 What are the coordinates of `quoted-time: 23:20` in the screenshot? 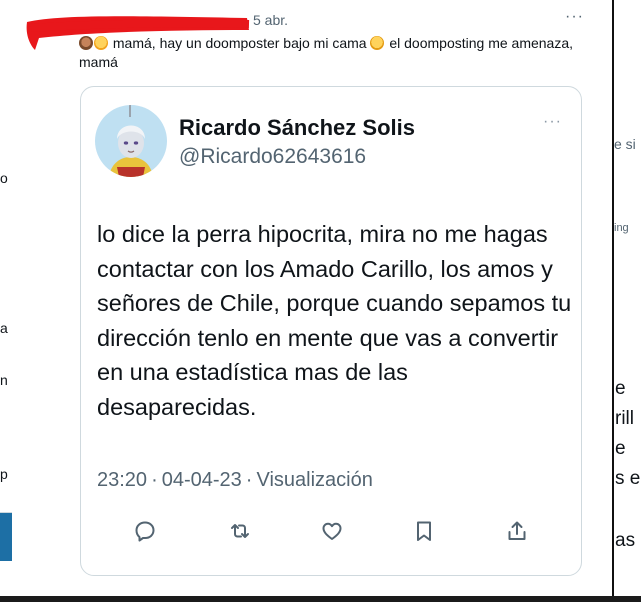 It's located at (122, 480).